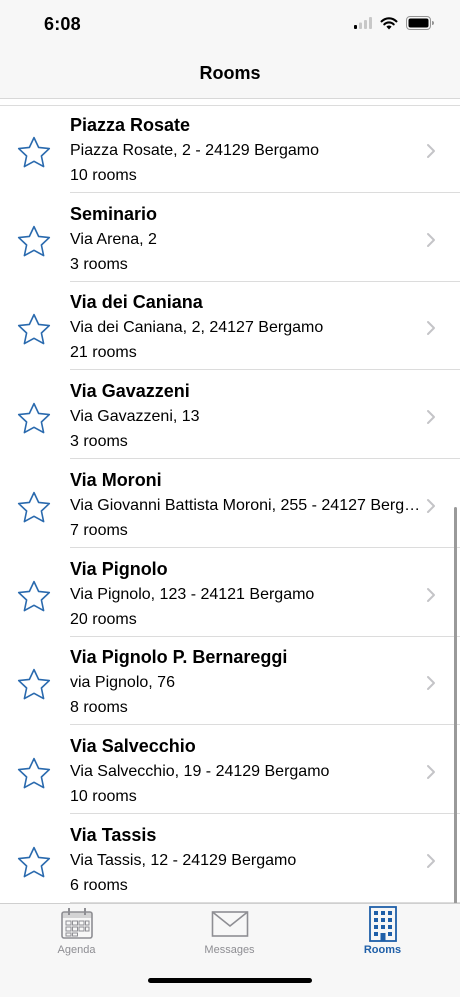  Describe the element at coordinates (389, 25) in the screenshot. I see `wifi-icon` at that location.